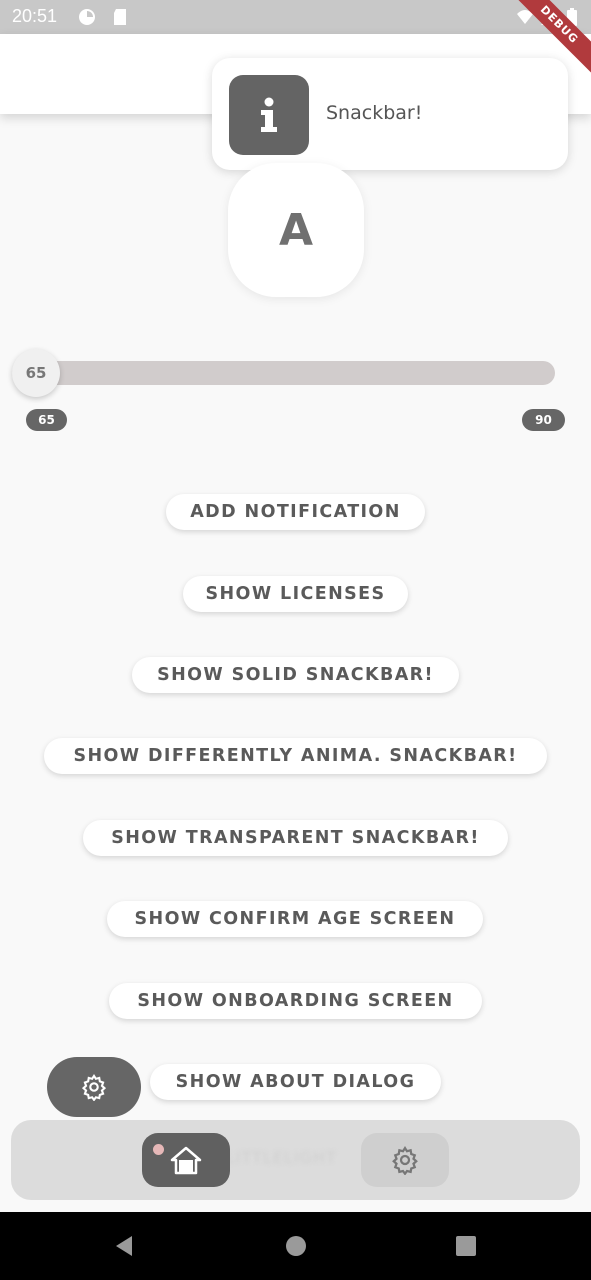 This screenshot has height=1280, width=591. I want to click on slider-min-label: 65, so click(46, 420).